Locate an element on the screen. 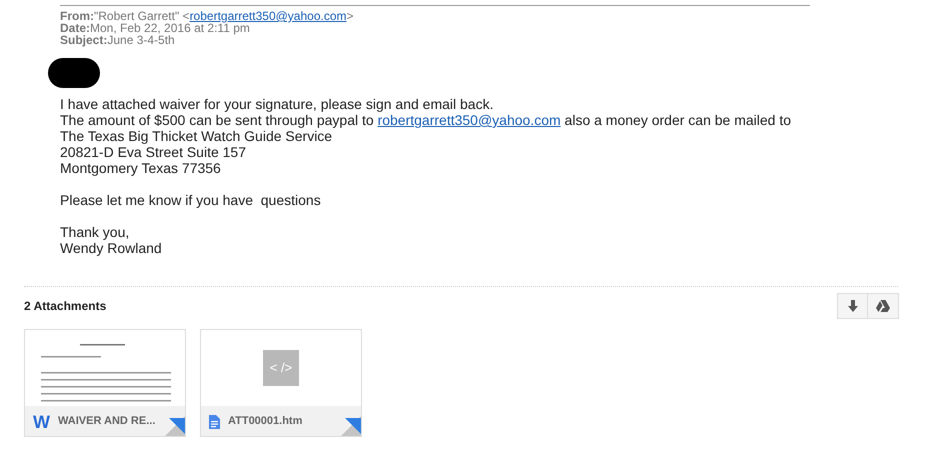 The image size is (937, 457). from-label: From: is located at coordinates (77, 16).